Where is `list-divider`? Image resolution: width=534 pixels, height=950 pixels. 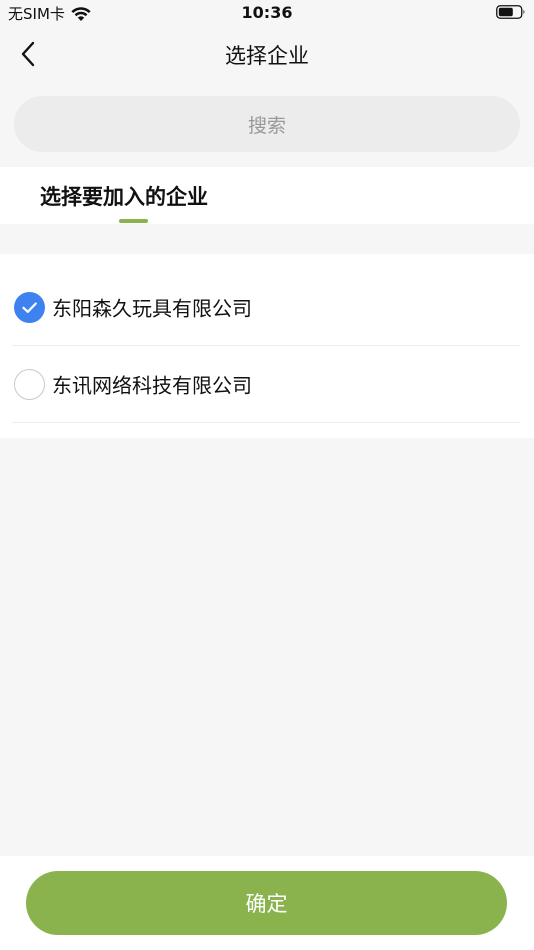 list-divider is located at coordinates (266, 422).